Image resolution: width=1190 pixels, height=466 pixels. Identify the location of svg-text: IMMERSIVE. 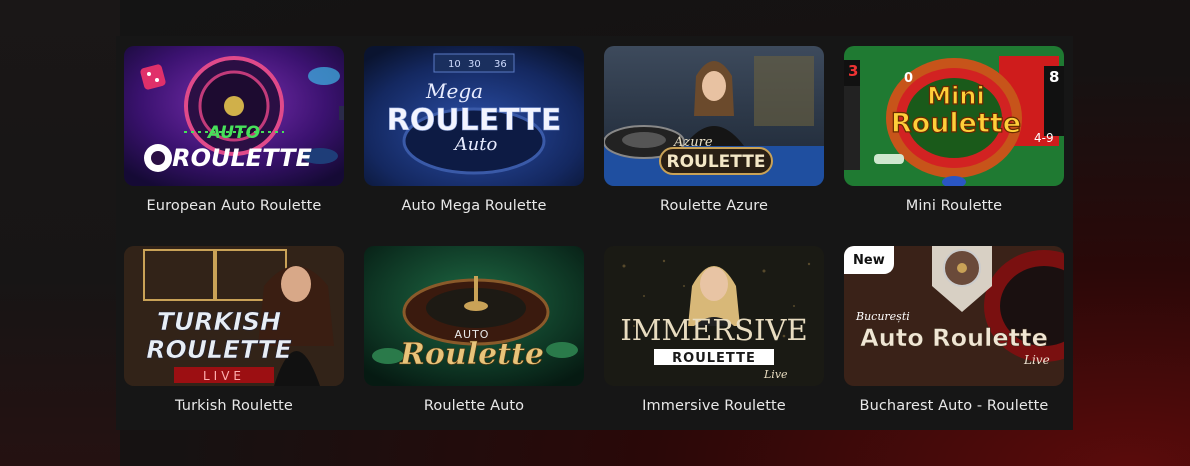
(713, 330).